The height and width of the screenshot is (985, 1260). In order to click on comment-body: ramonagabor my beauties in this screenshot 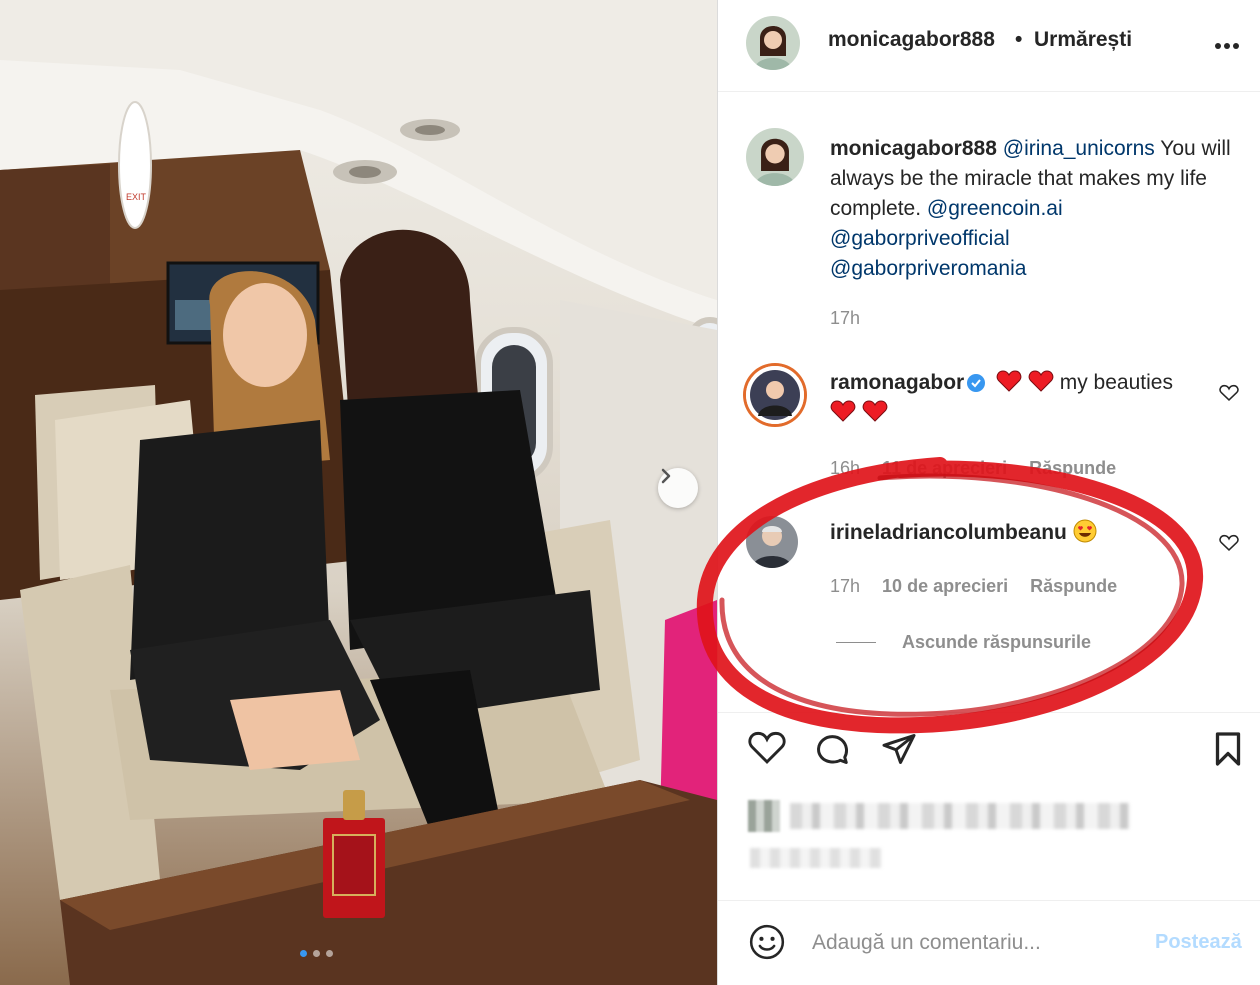, I will do `click(1020, 398)`.